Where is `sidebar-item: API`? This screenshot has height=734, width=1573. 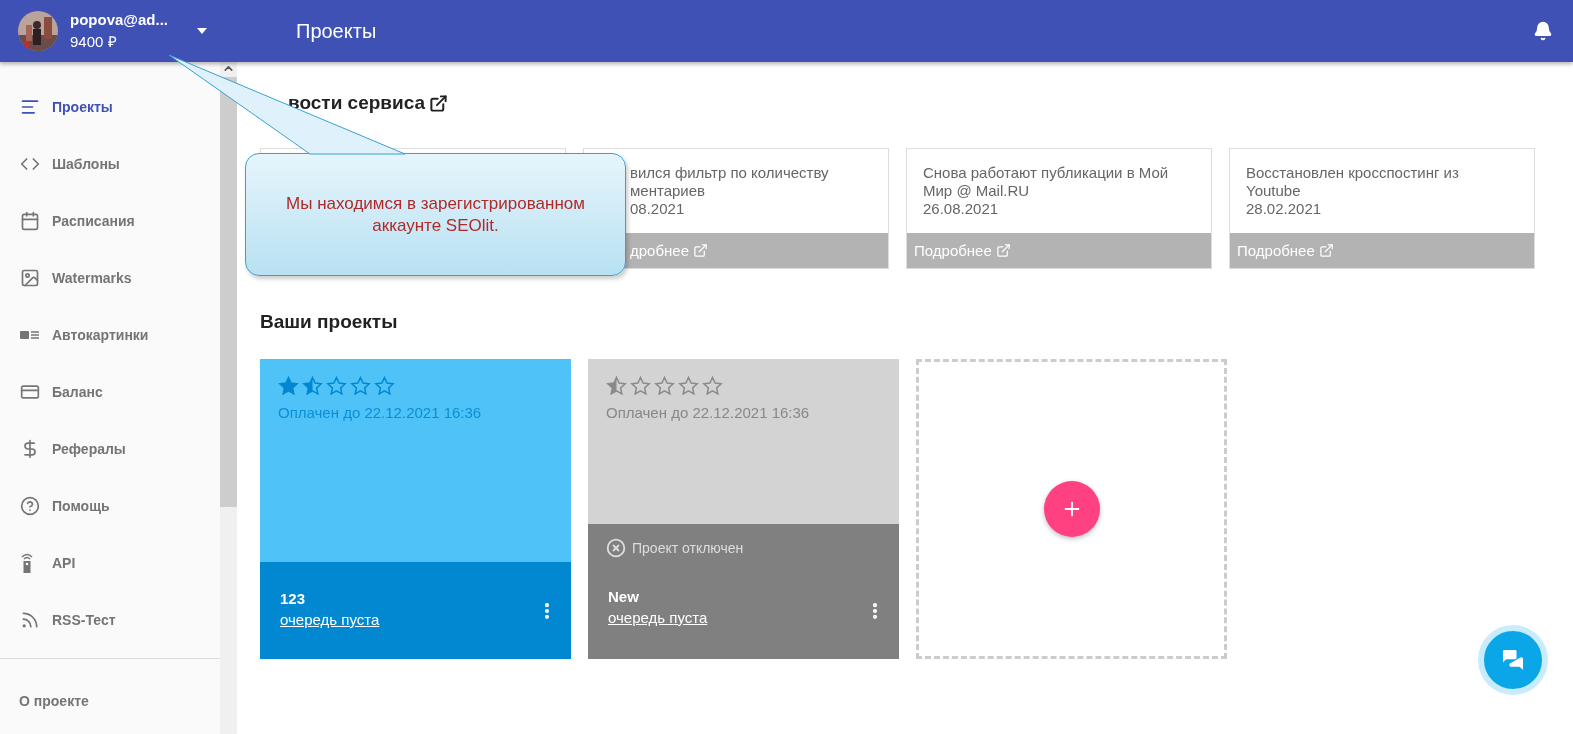 sidebar-item: API is located at coordinates (110, 562).